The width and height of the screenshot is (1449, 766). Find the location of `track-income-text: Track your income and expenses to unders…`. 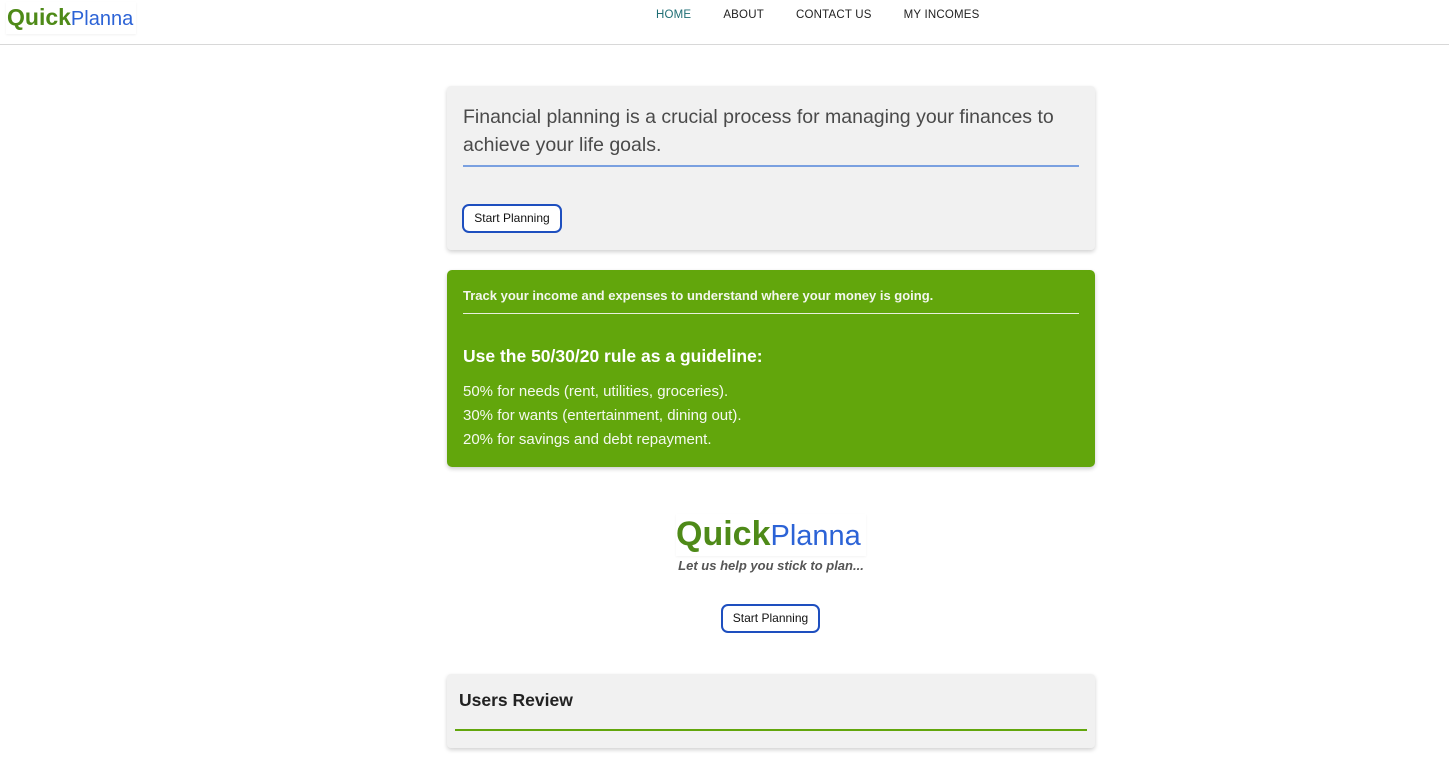

track-income-text: Track your income and expenses to unders… is located at coordinates (698, 295).